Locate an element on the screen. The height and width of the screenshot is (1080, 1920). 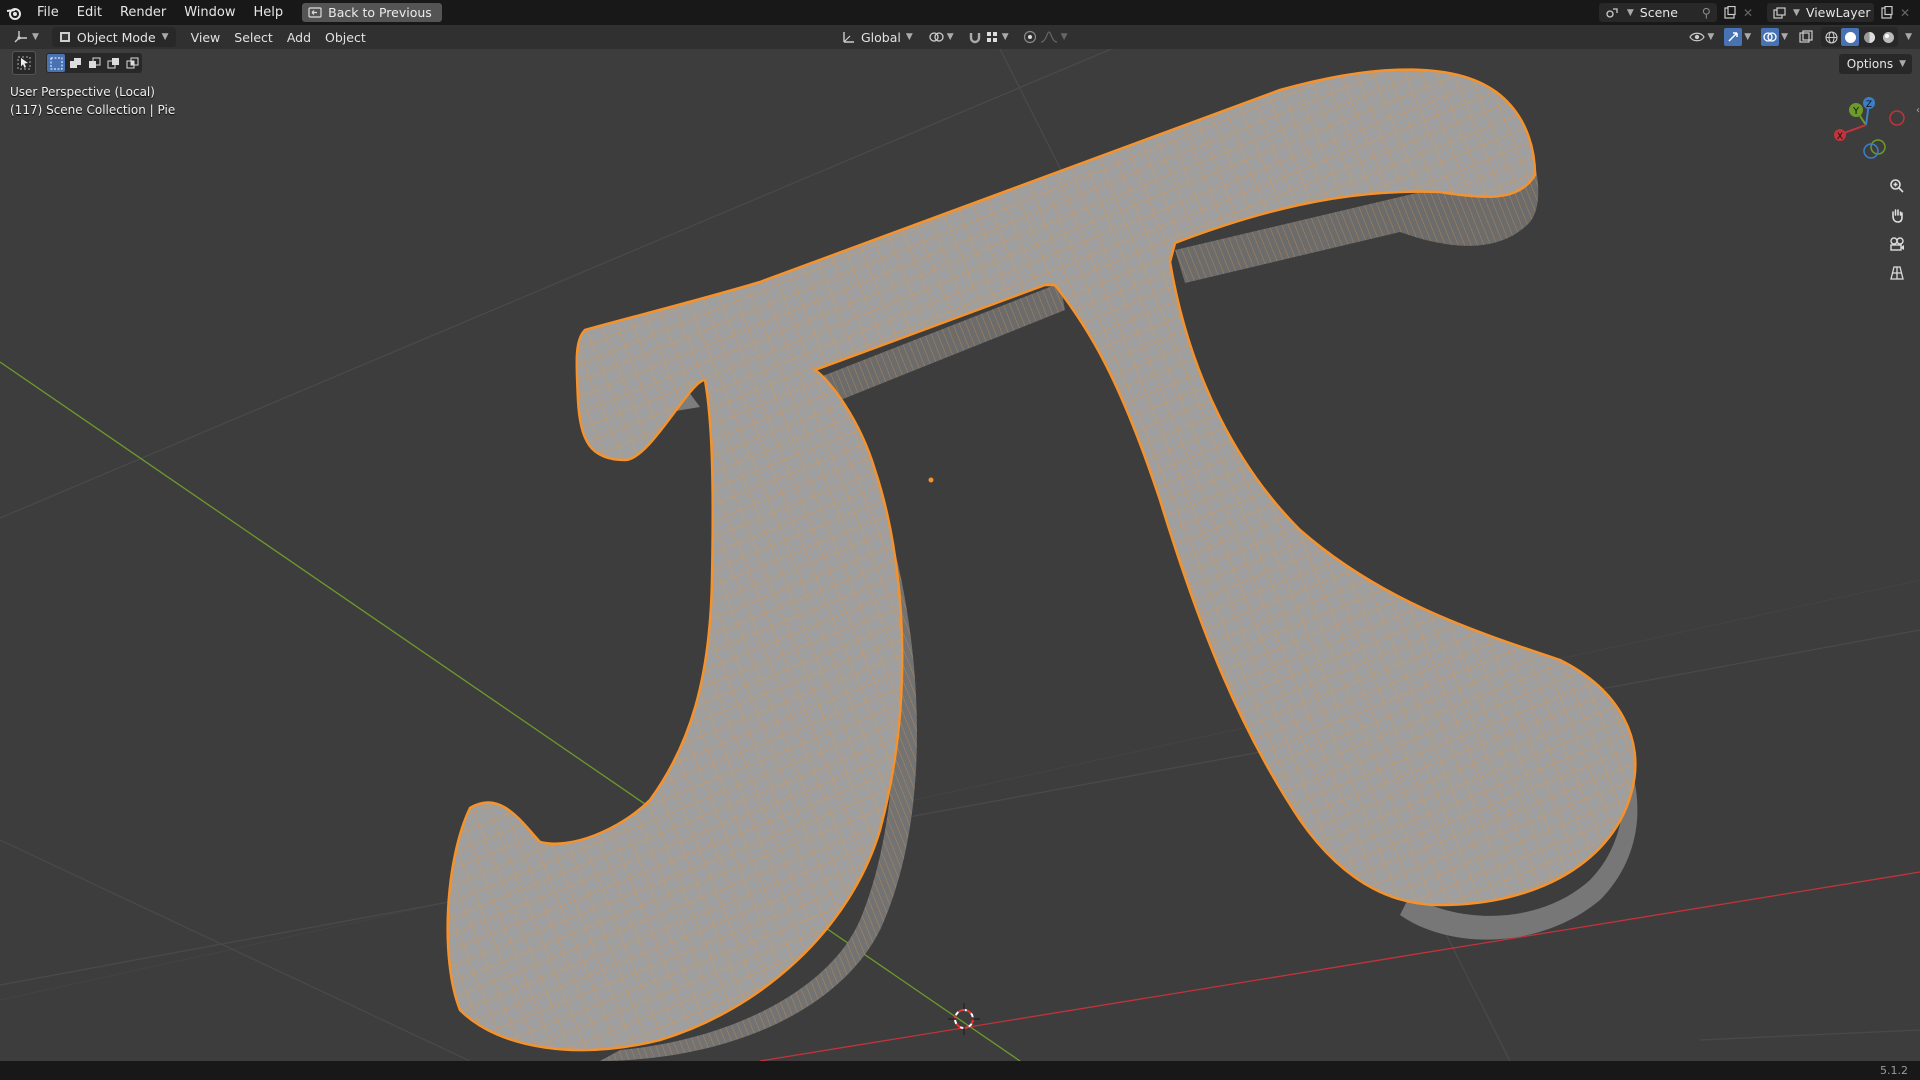
overlays-icon is located at coordinates (1770, 37).